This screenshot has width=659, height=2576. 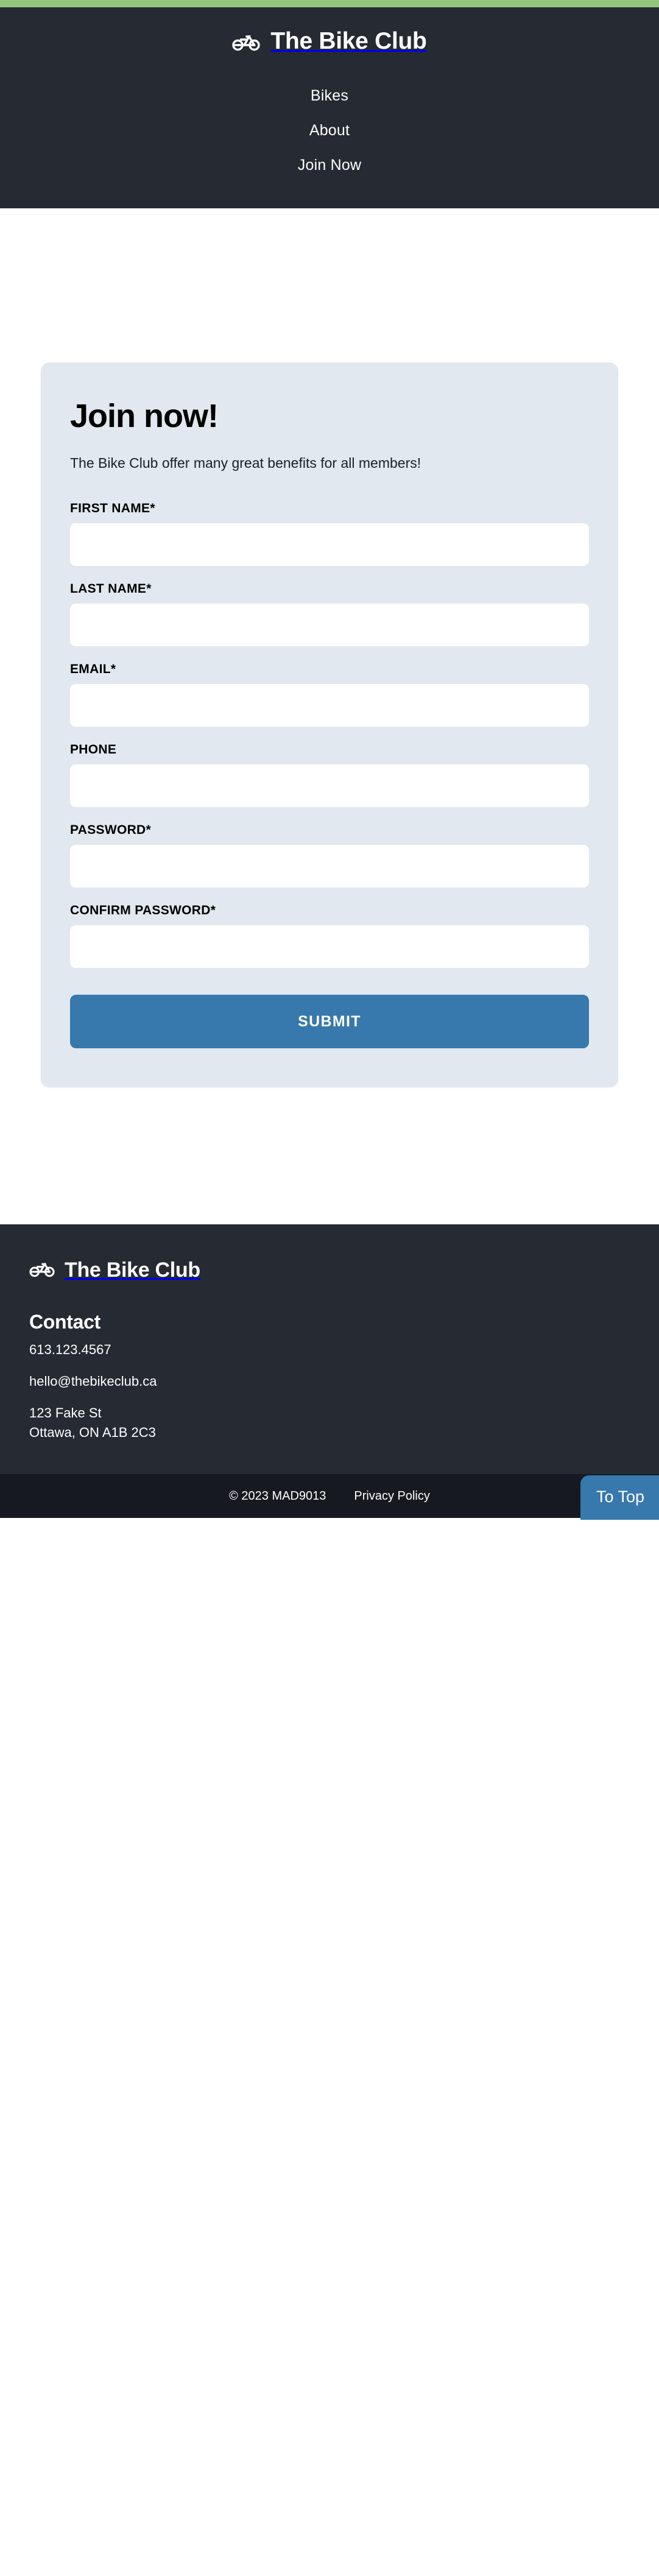 I want to click on contact-heading: Contact, so click(x=65, y=1322).